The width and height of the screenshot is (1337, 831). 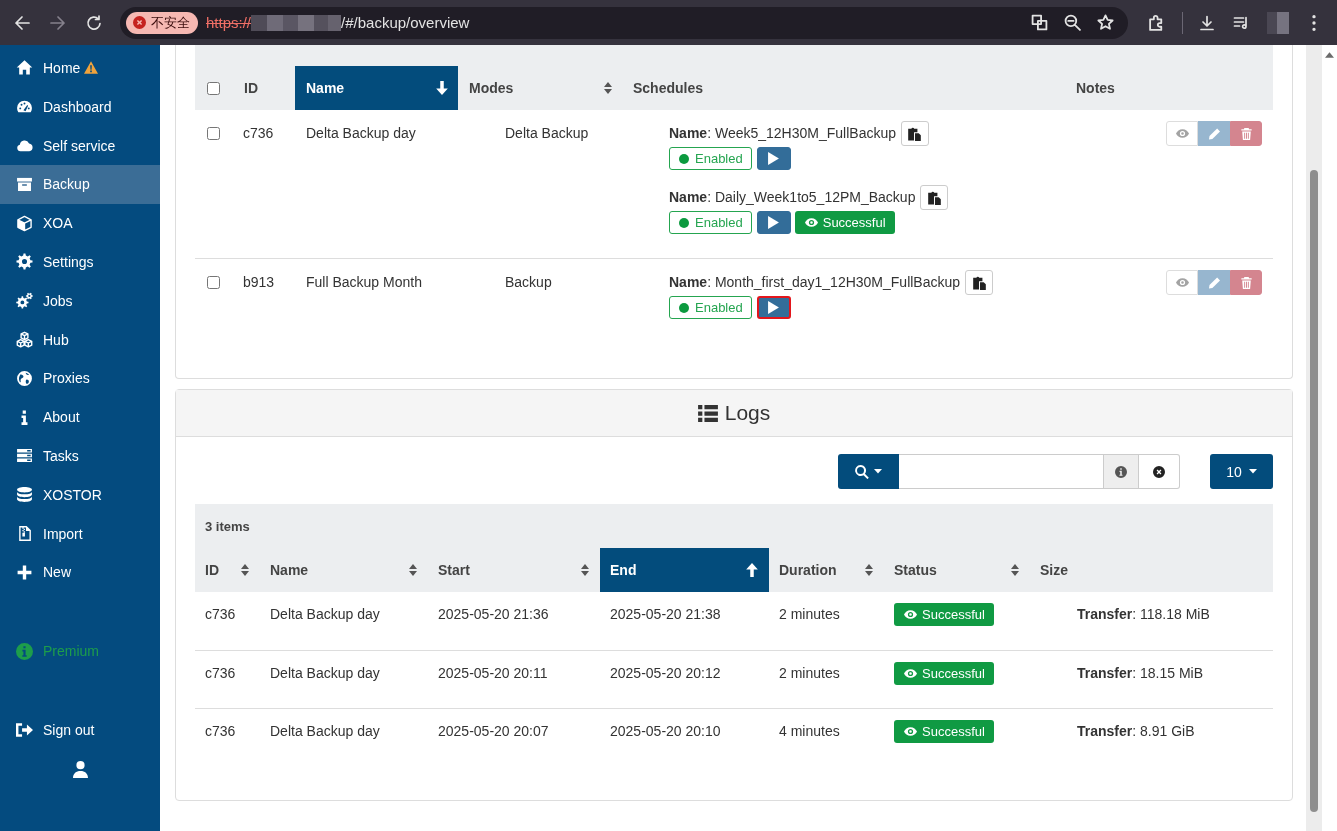 What do you see at coordinates (815, 282) in the screenshot?
I see `schedule-name: Name: Month_first_day1_12H30M_FullBackup` at bounding box center [815, 282].